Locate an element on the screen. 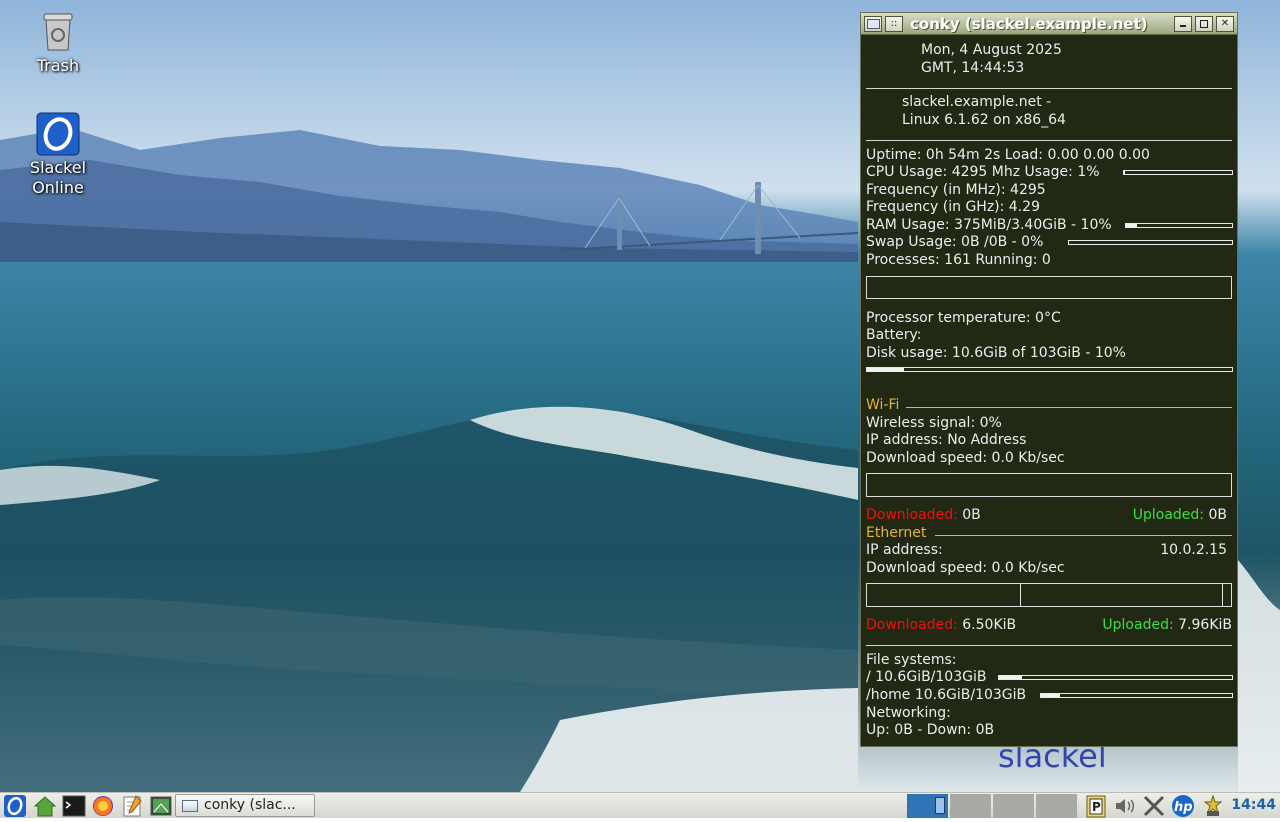 The height and width of the screenshot is (822, 1280). screenshot-button is located at coordinates (161, 806).